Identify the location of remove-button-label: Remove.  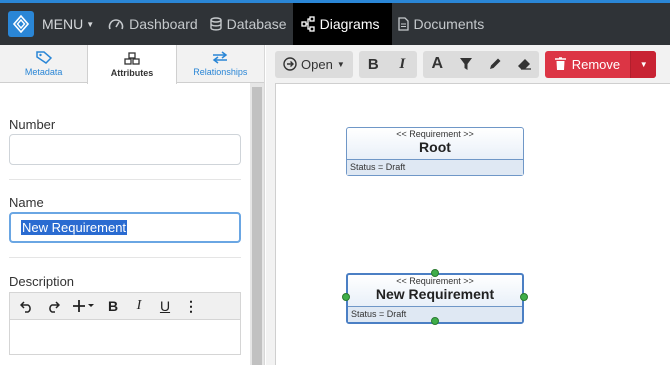
(596, 64).